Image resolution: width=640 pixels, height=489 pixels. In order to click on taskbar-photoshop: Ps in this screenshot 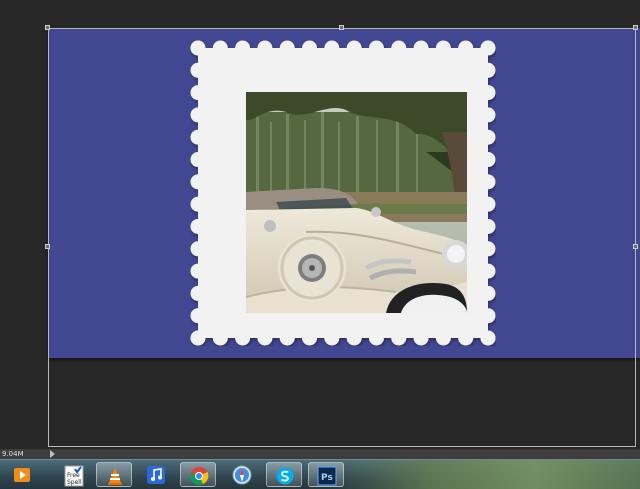, I will do `click(326, 474)`.